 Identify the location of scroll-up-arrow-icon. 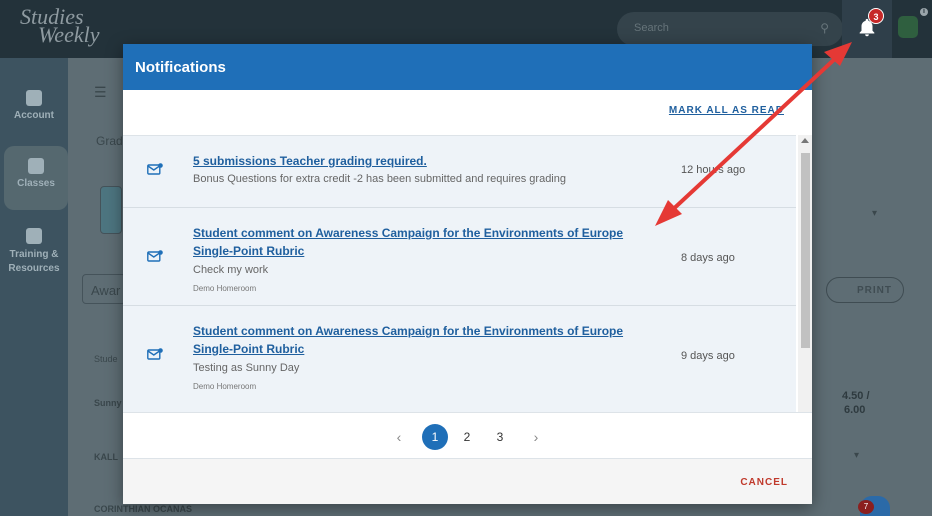
(805, 140).